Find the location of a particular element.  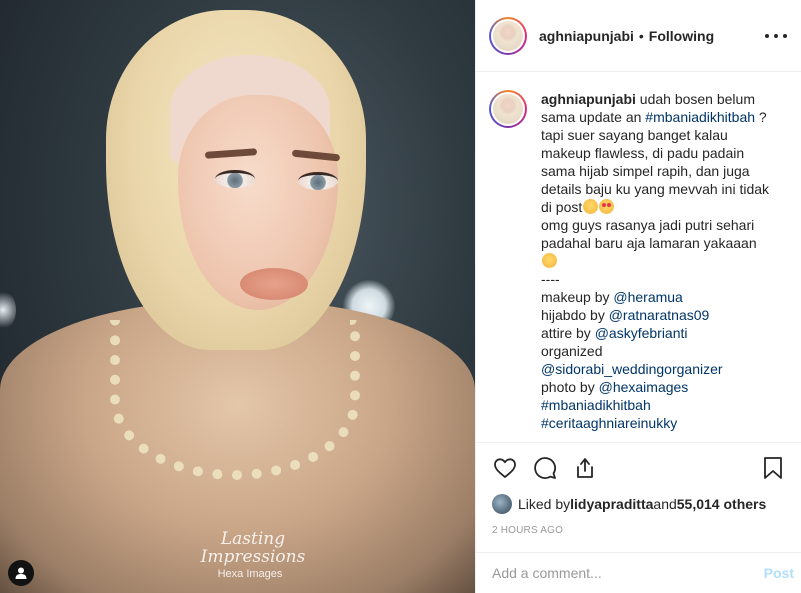

likes-row: Liked by lidyapraditta and 55,014 others is located at coordinates (639, 504).